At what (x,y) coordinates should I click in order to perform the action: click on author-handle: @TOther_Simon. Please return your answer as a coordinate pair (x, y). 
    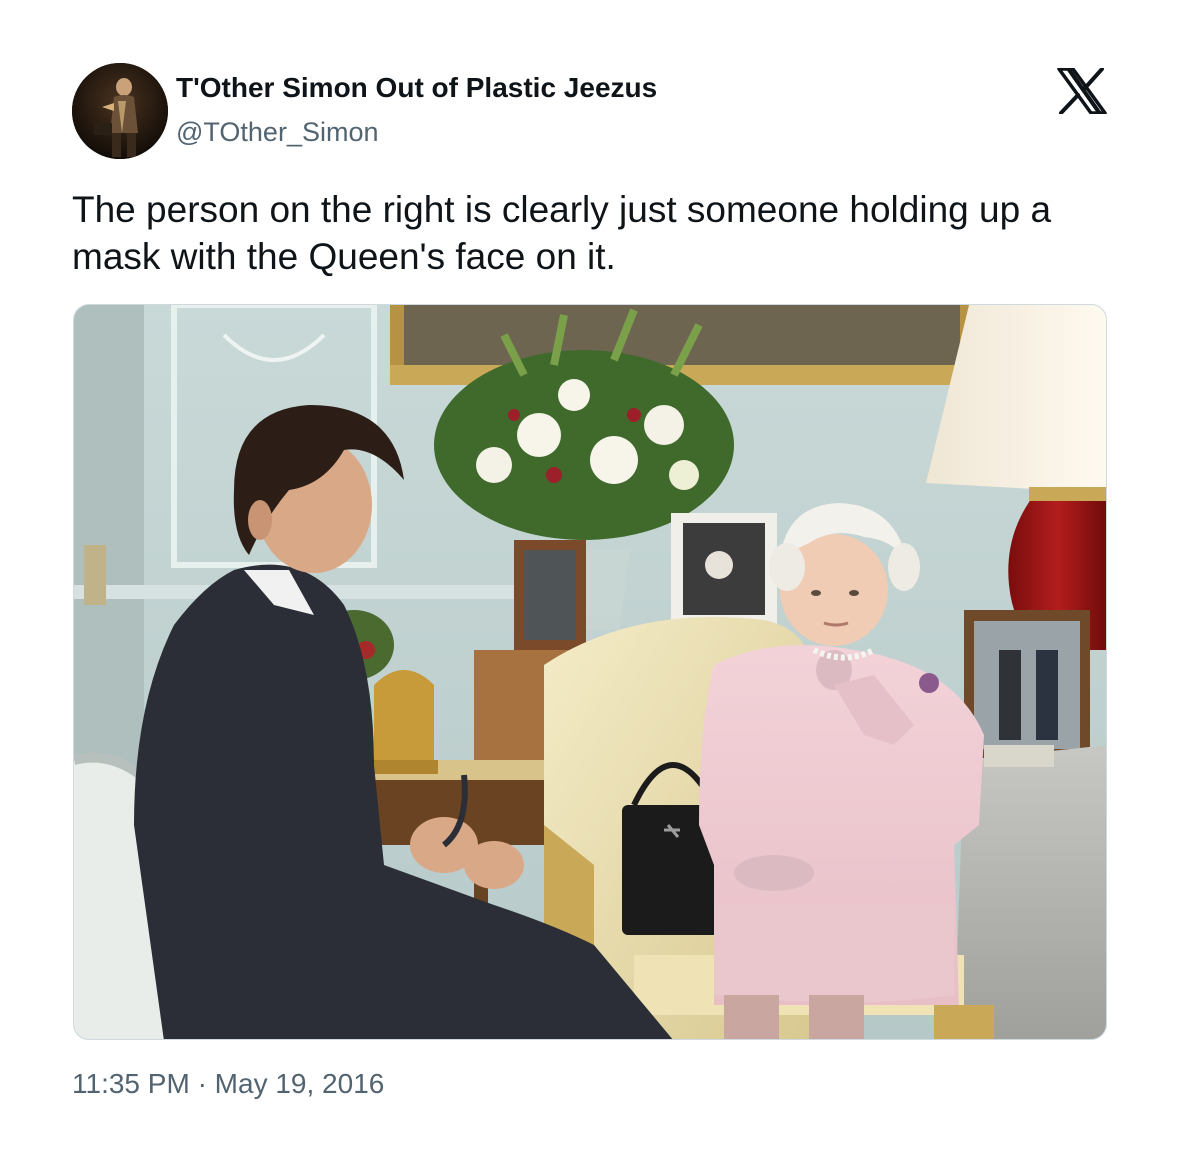
    Looking at the image, I should click on (277, 132).